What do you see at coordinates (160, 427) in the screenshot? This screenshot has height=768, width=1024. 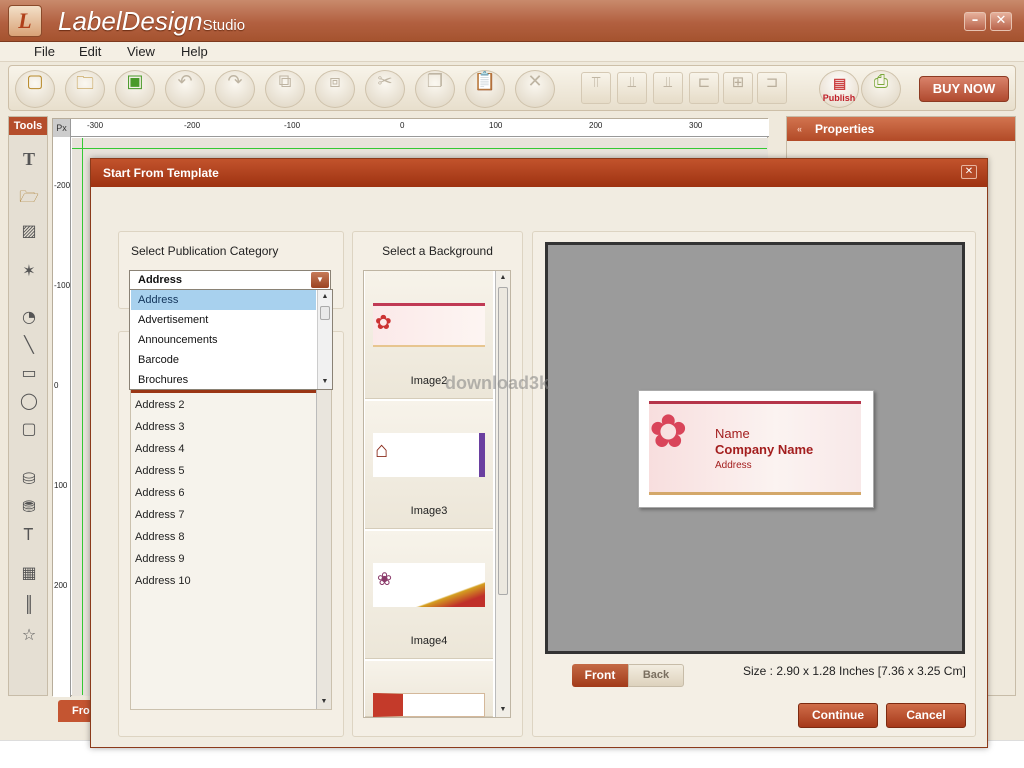 I see `list-item: Address 3` at bounding box center [160, 427].